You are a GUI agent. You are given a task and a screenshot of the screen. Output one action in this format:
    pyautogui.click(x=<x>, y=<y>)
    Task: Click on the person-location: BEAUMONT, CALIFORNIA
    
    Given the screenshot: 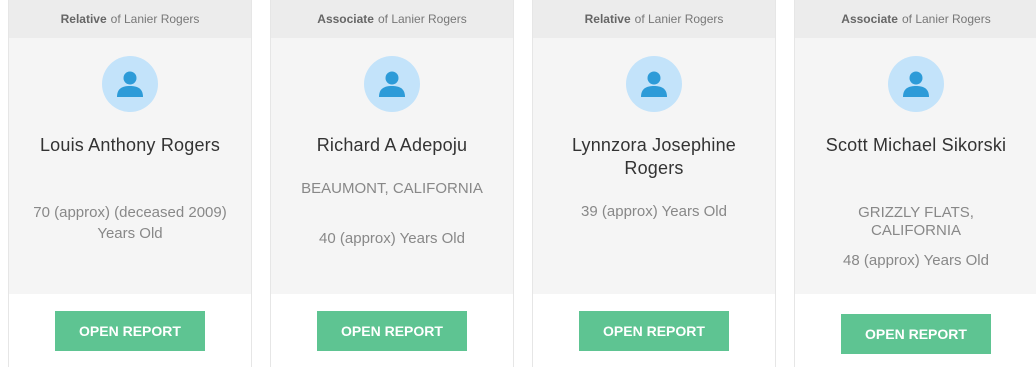 What is the action you would take?
    pyautogui.click(x=392, y=188)
    